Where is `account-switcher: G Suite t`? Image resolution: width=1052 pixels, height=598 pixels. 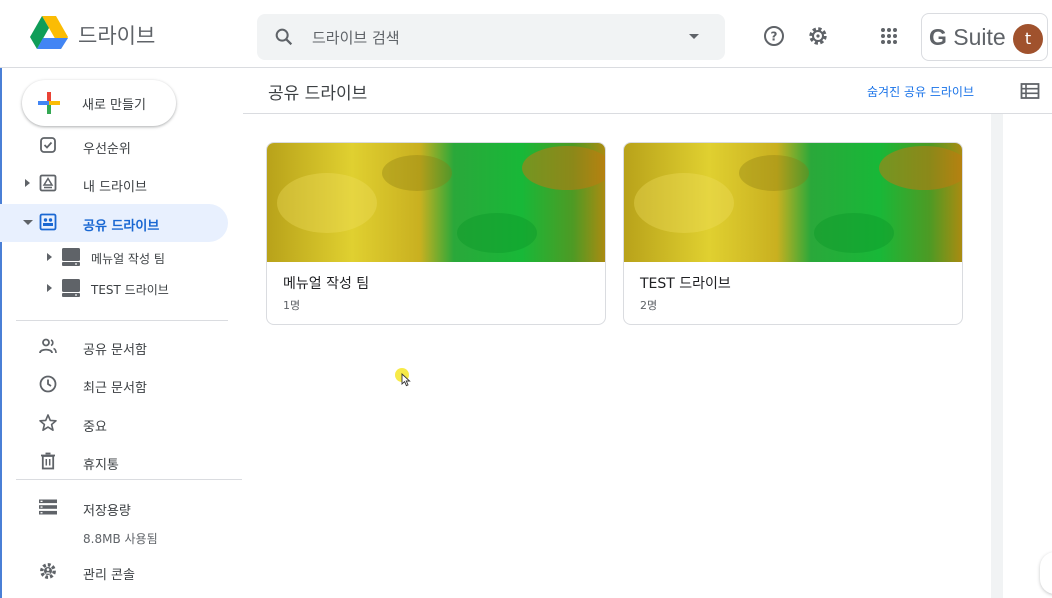 account-switcher: G Suite t is located at coordinates (984, 37).